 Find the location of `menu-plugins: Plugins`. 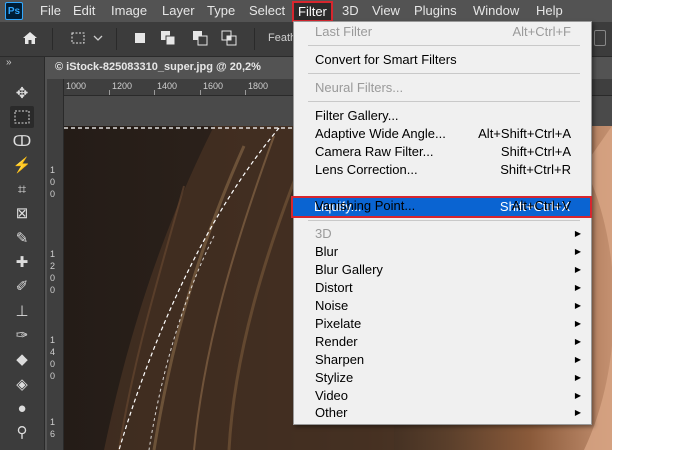

menu-plugins: Plugins is located at coordinates (435, 10).